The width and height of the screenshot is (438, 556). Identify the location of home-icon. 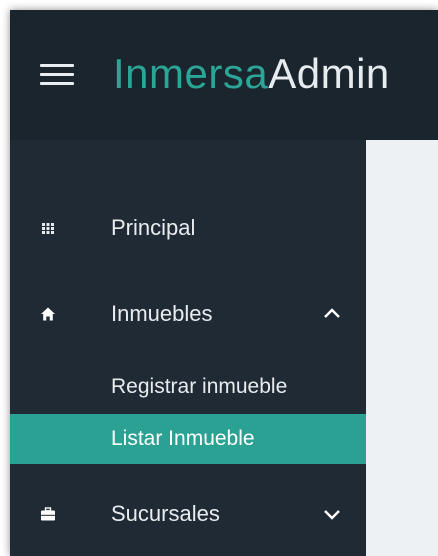
(48, 314).